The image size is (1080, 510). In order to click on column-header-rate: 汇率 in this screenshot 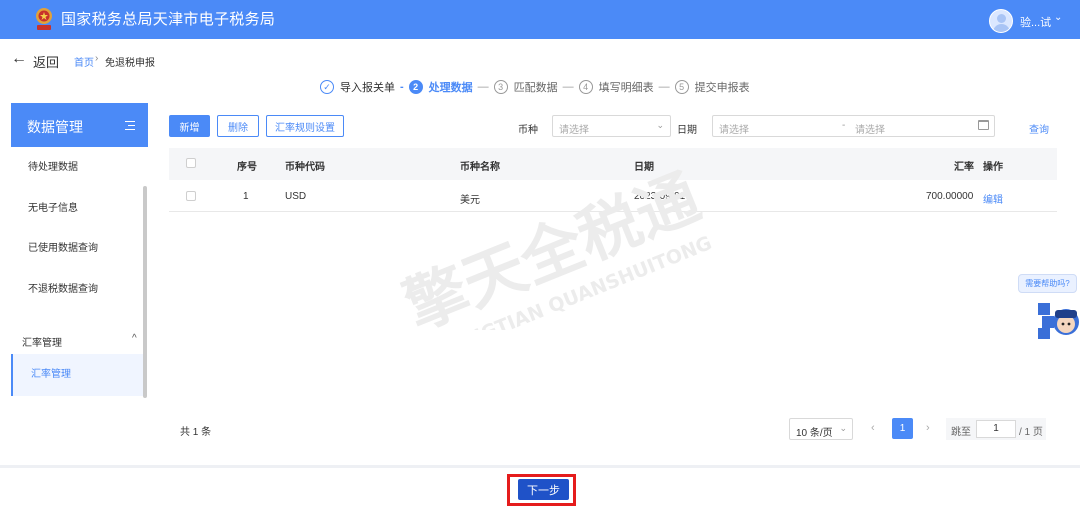, I will do `click(964, 167)`.